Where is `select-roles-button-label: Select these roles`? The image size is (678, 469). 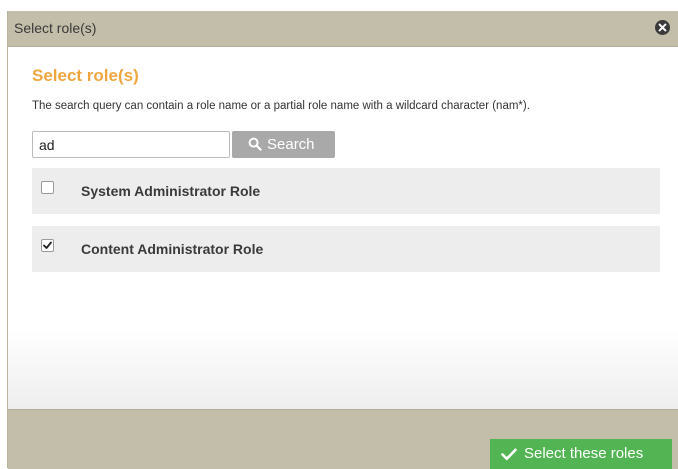 select-roles-button-label: Select these roles is located at coordinates (584, 453).